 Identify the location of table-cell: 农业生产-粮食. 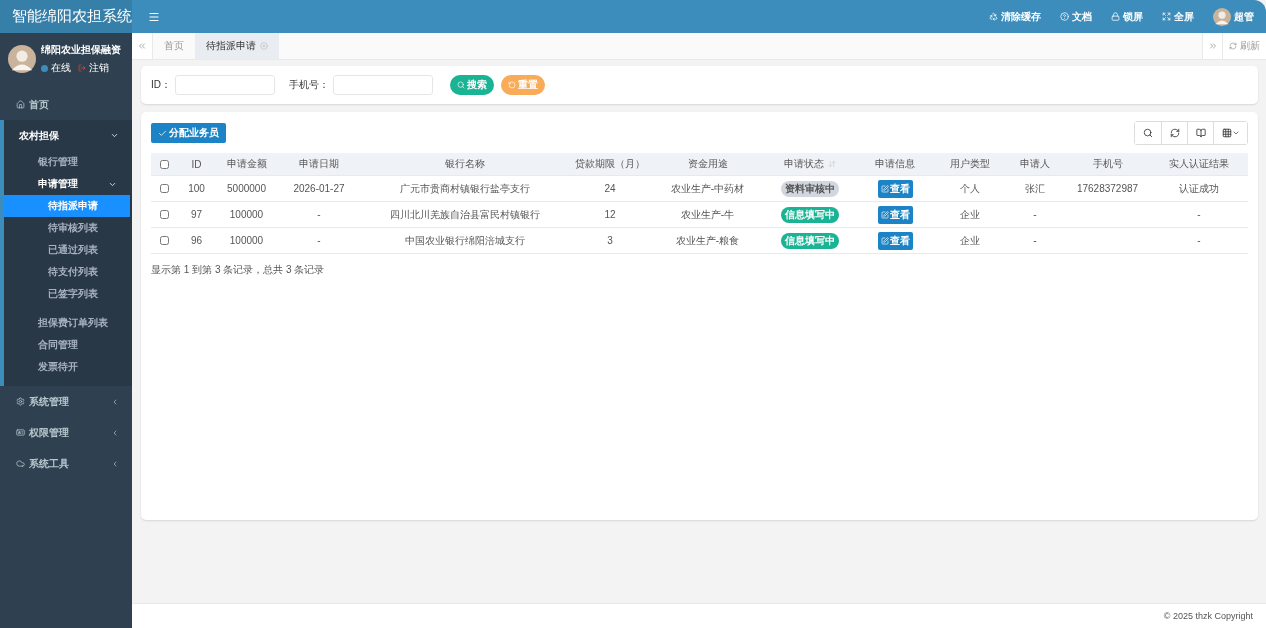
(707, 240).